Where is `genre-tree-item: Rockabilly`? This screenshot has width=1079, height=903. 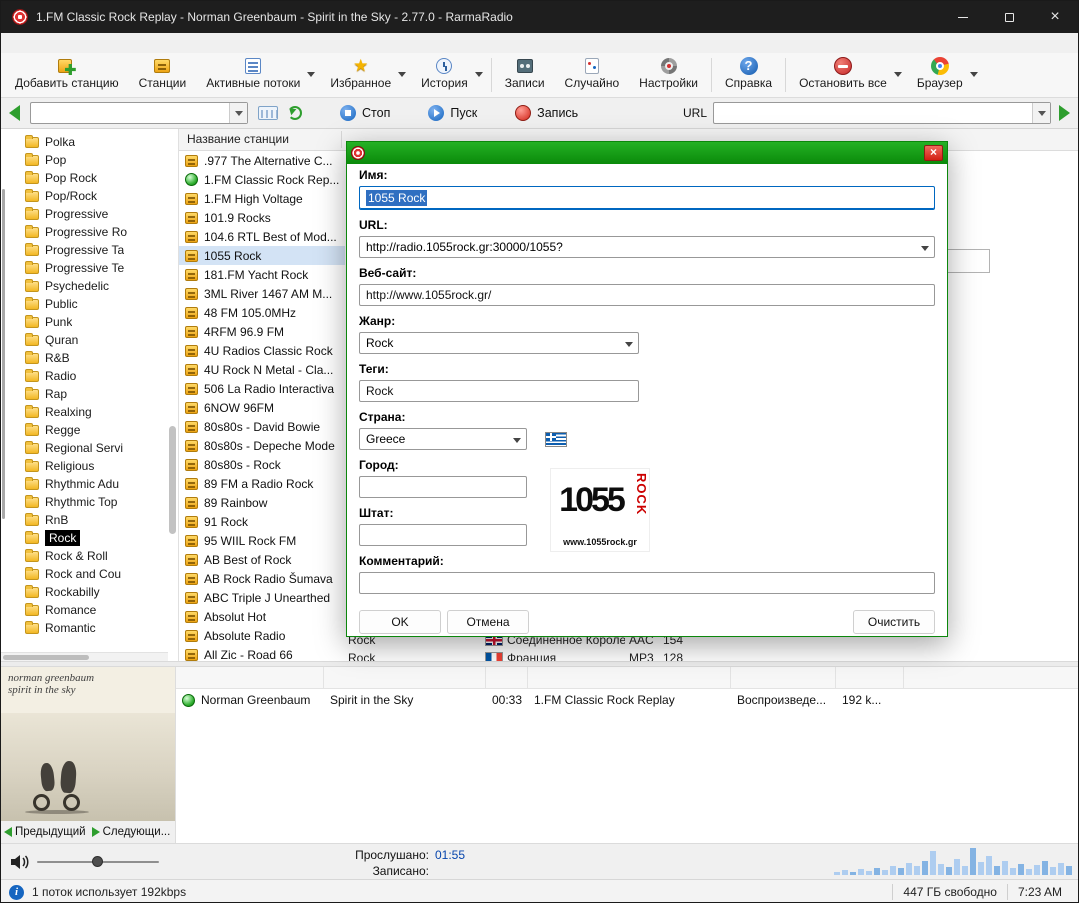
genre-tree-item: Rockabilly is located at coordinates (89, 592).